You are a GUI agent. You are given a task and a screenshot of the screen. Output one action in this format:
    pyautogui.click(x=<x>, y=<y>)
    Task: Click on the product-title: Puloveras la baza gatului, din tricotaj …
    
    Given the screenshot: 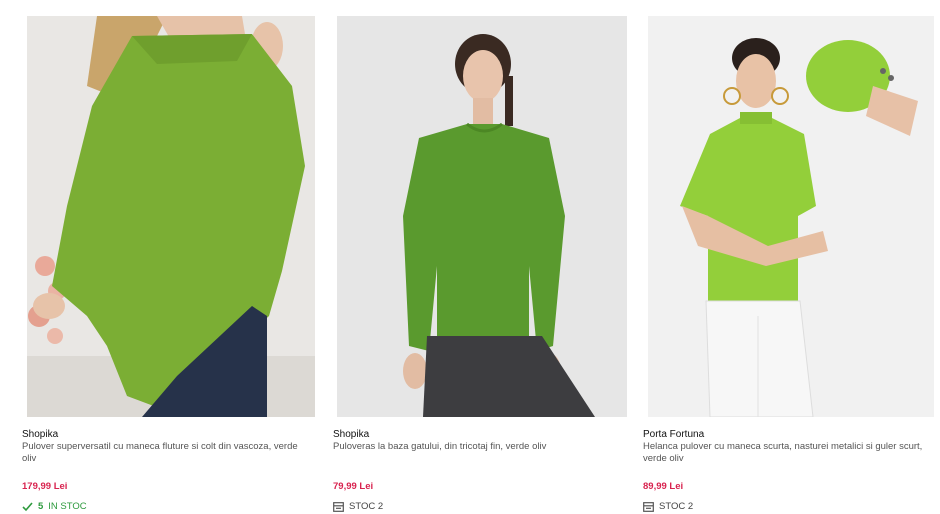 What is the action you would take?
    pyautogui.click(x=479, y=447)
    